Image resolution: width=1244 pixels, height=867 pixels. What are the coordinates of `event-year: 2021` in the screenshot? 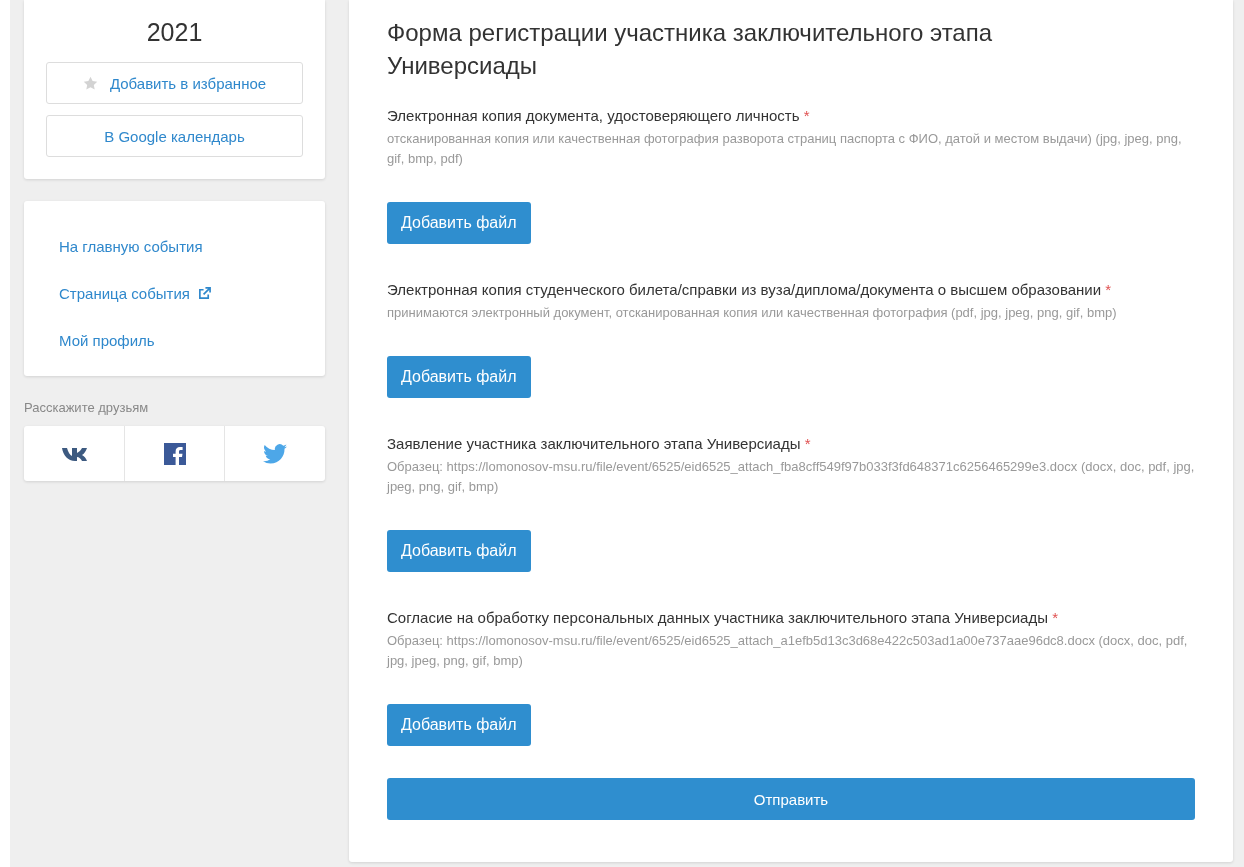 It's located at (174, 32).